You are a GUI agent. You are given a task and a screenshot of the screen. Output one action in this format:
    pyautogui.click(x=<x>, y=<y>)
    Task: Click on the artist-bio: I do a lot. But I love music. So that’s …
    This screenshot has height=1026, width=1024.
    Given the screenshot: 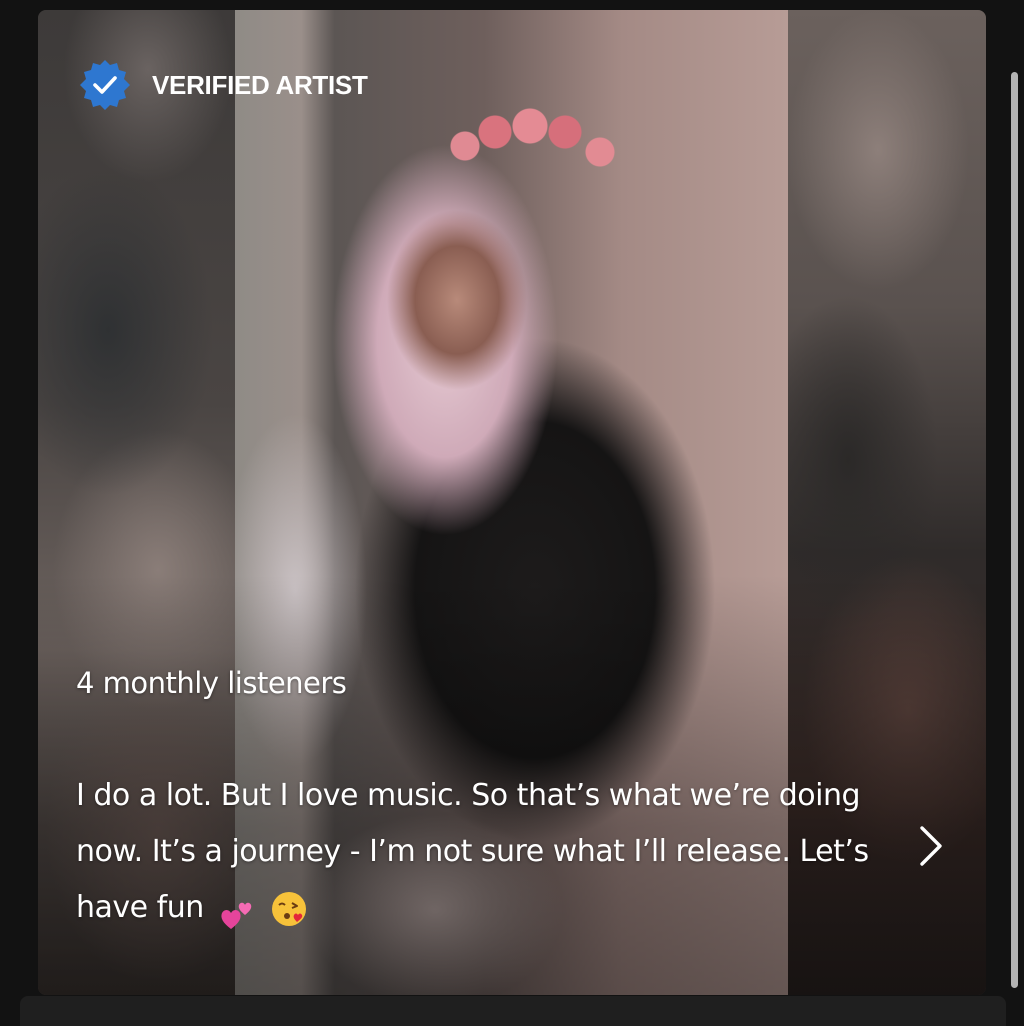 What is the action you would take?
    pyautogui.click(x=486, y=852)
    